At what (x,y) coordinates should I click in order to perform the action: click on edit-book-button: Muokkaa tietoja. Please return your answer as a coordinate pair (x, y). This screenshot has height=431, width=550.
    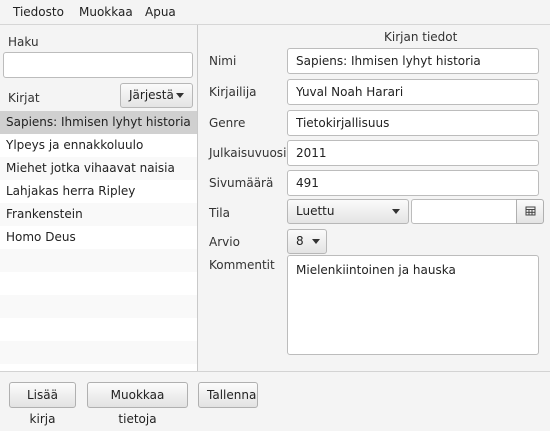
    Looking at the image, I should click on (137, 404).